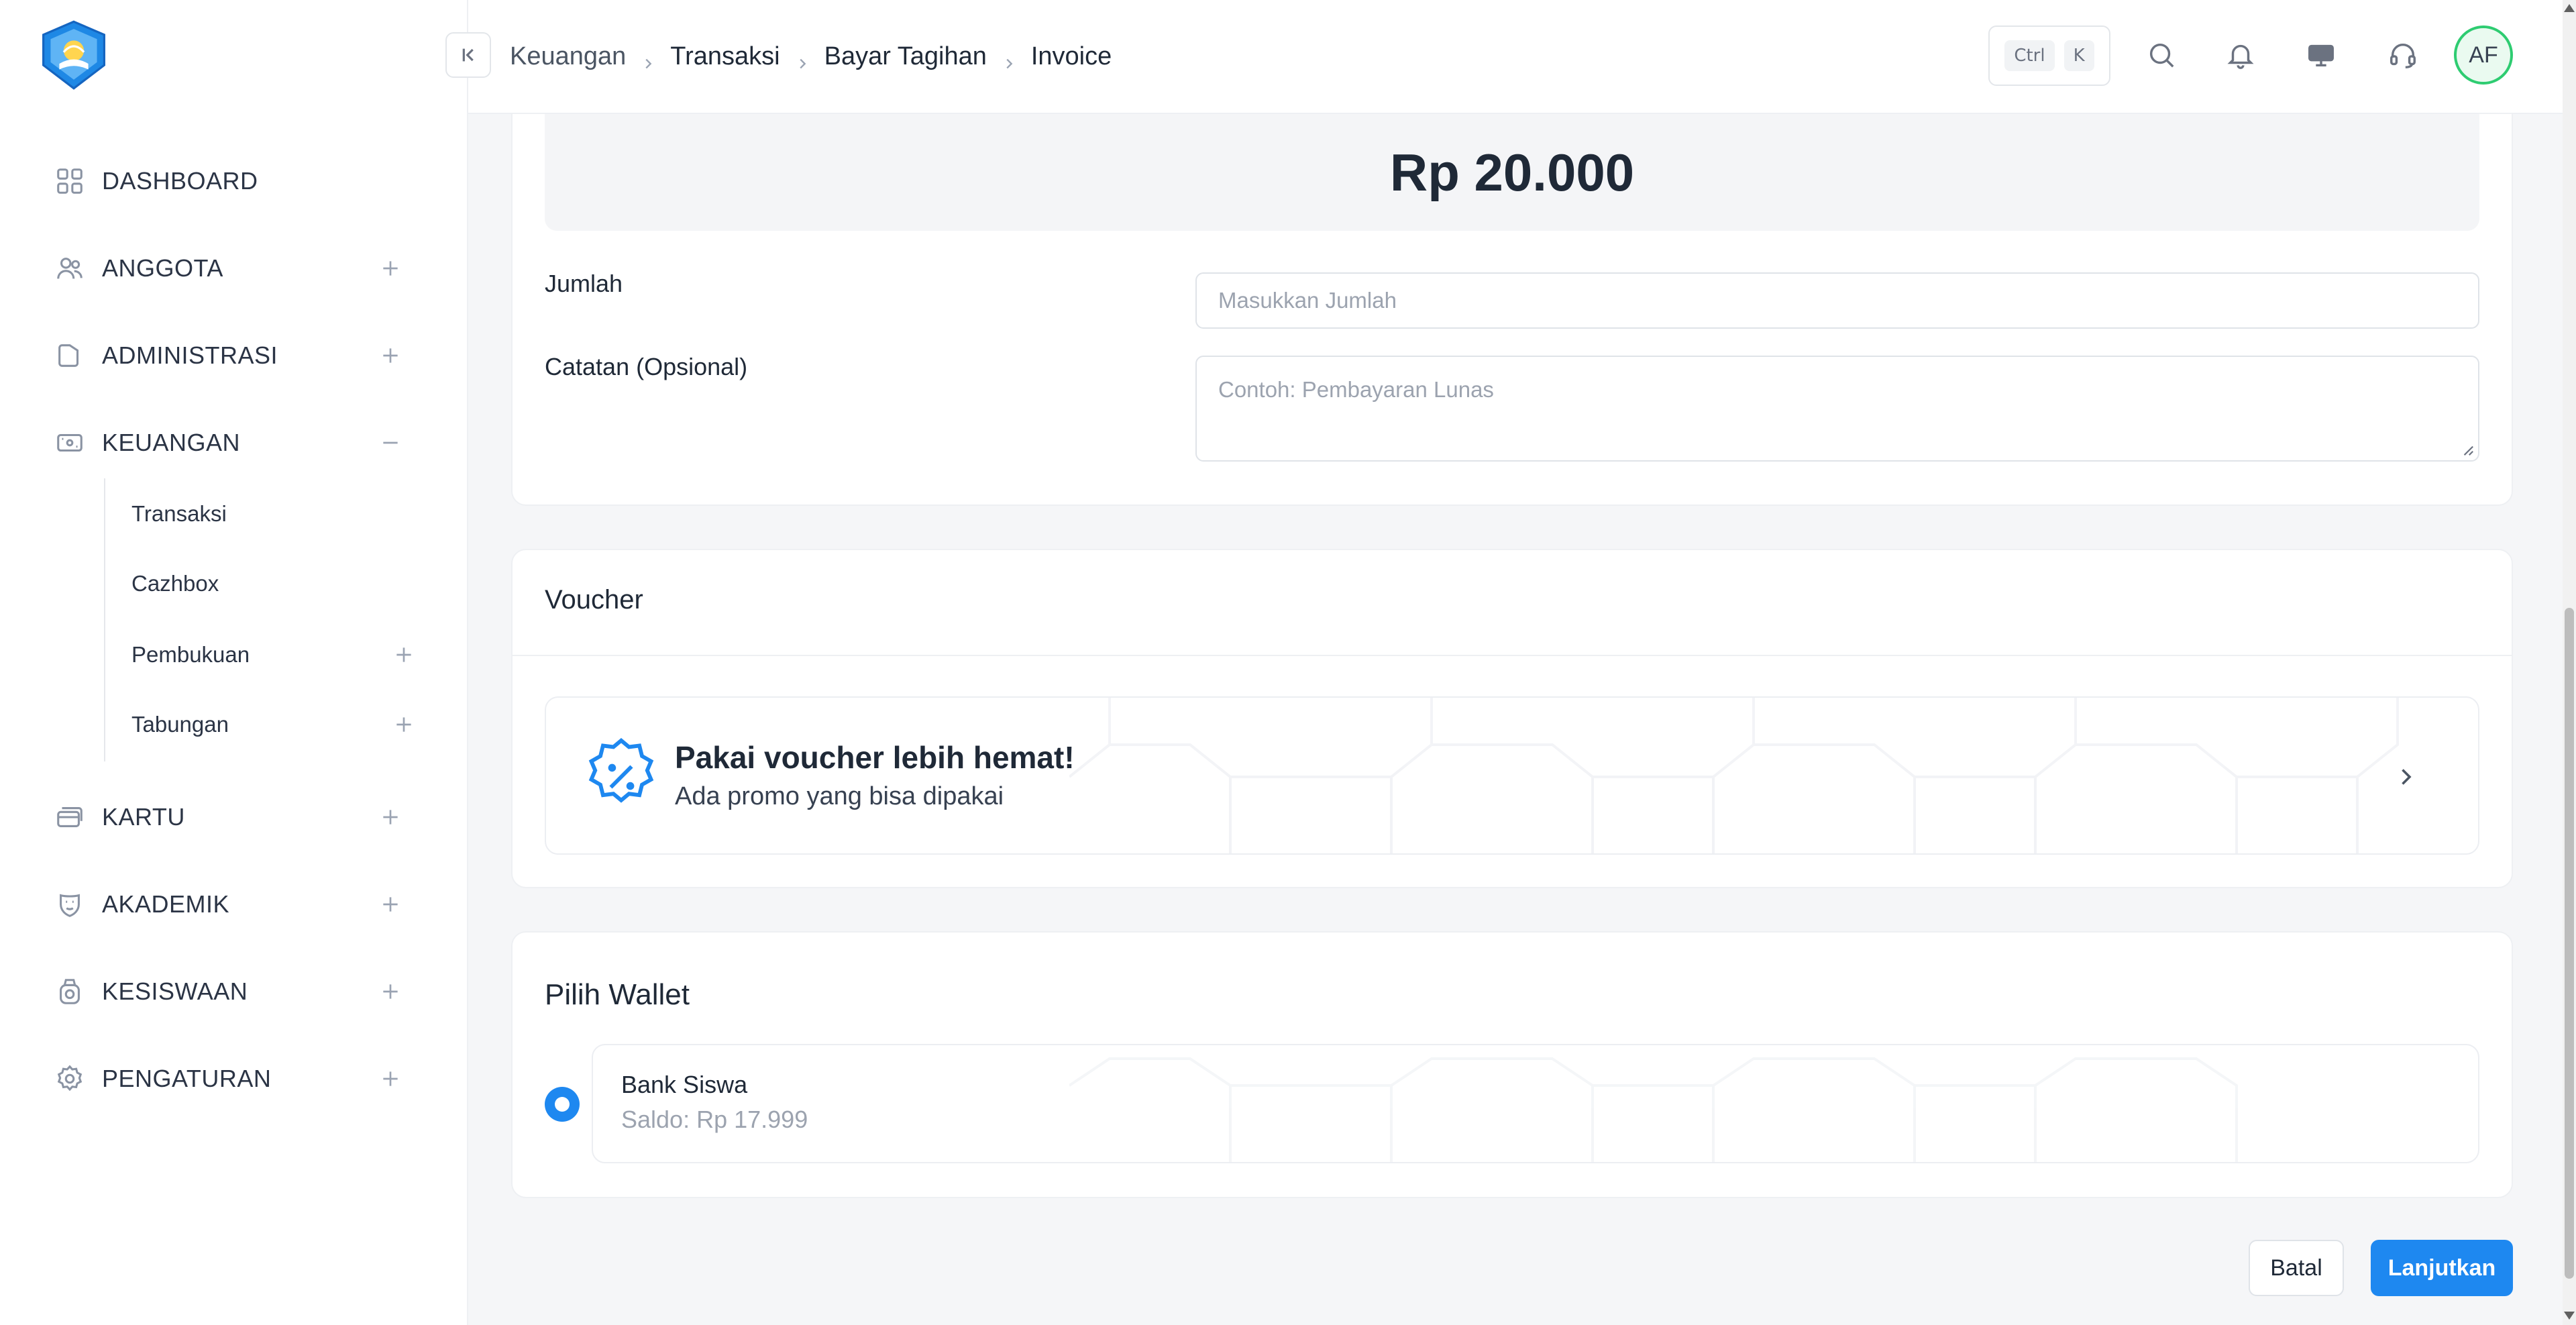 This screenshot has height=1325, width=2576. Describe the element at coordinates (2483, 55) in the screenshot. I see `avatar: AF` at that location.